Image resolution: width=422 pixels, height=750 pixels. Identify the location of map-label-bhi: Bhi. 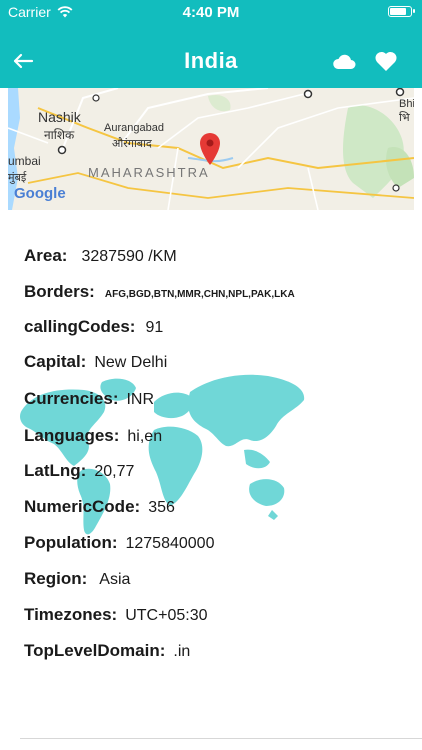
(406, 104).